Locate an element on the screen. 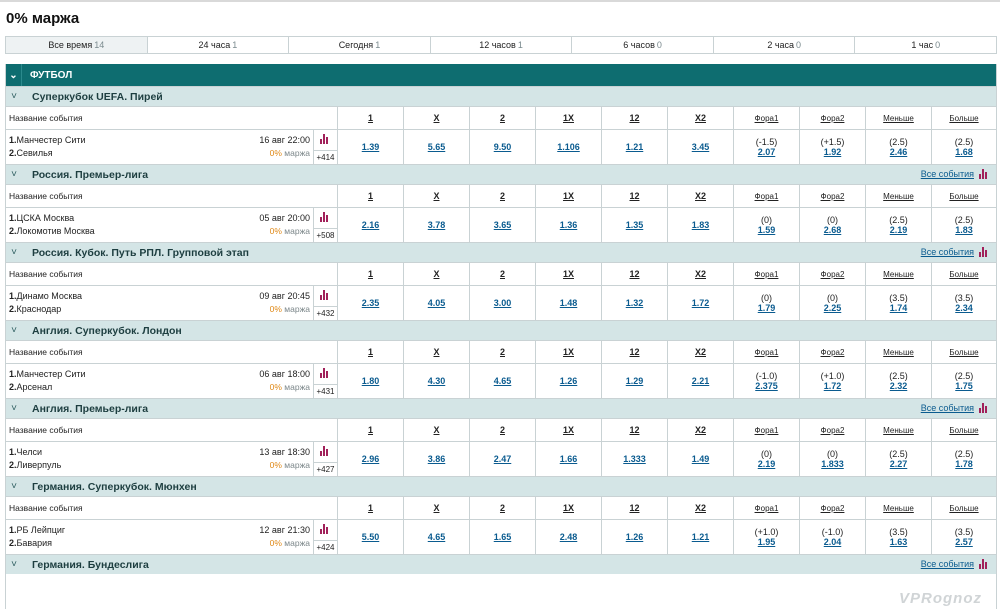 The height and width of the screenshot is (609, 1000). filter-tab: Все время 14 is located at coordinates (77, 45).